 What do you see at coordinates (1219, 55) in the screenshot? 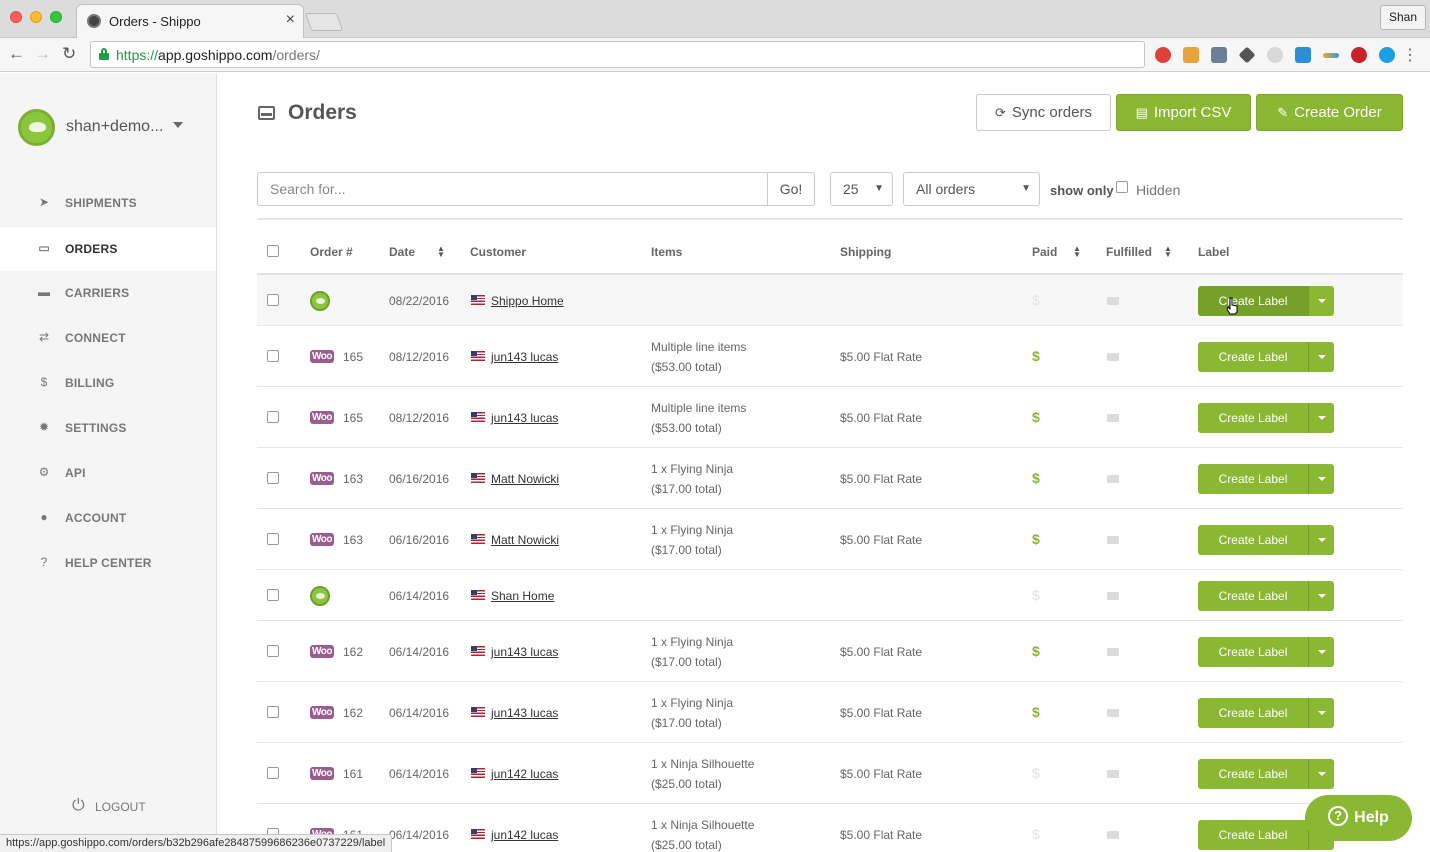
I see `extension-docs-icon` at bounding box center [1219, 55].